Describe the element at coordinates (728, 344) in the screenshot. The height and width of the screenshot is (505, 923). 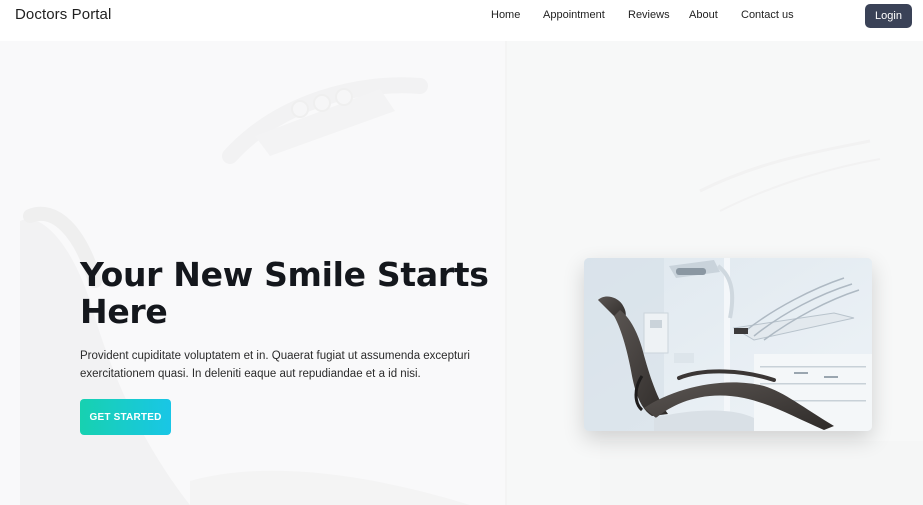
I see `dental-chair-image` at that location.